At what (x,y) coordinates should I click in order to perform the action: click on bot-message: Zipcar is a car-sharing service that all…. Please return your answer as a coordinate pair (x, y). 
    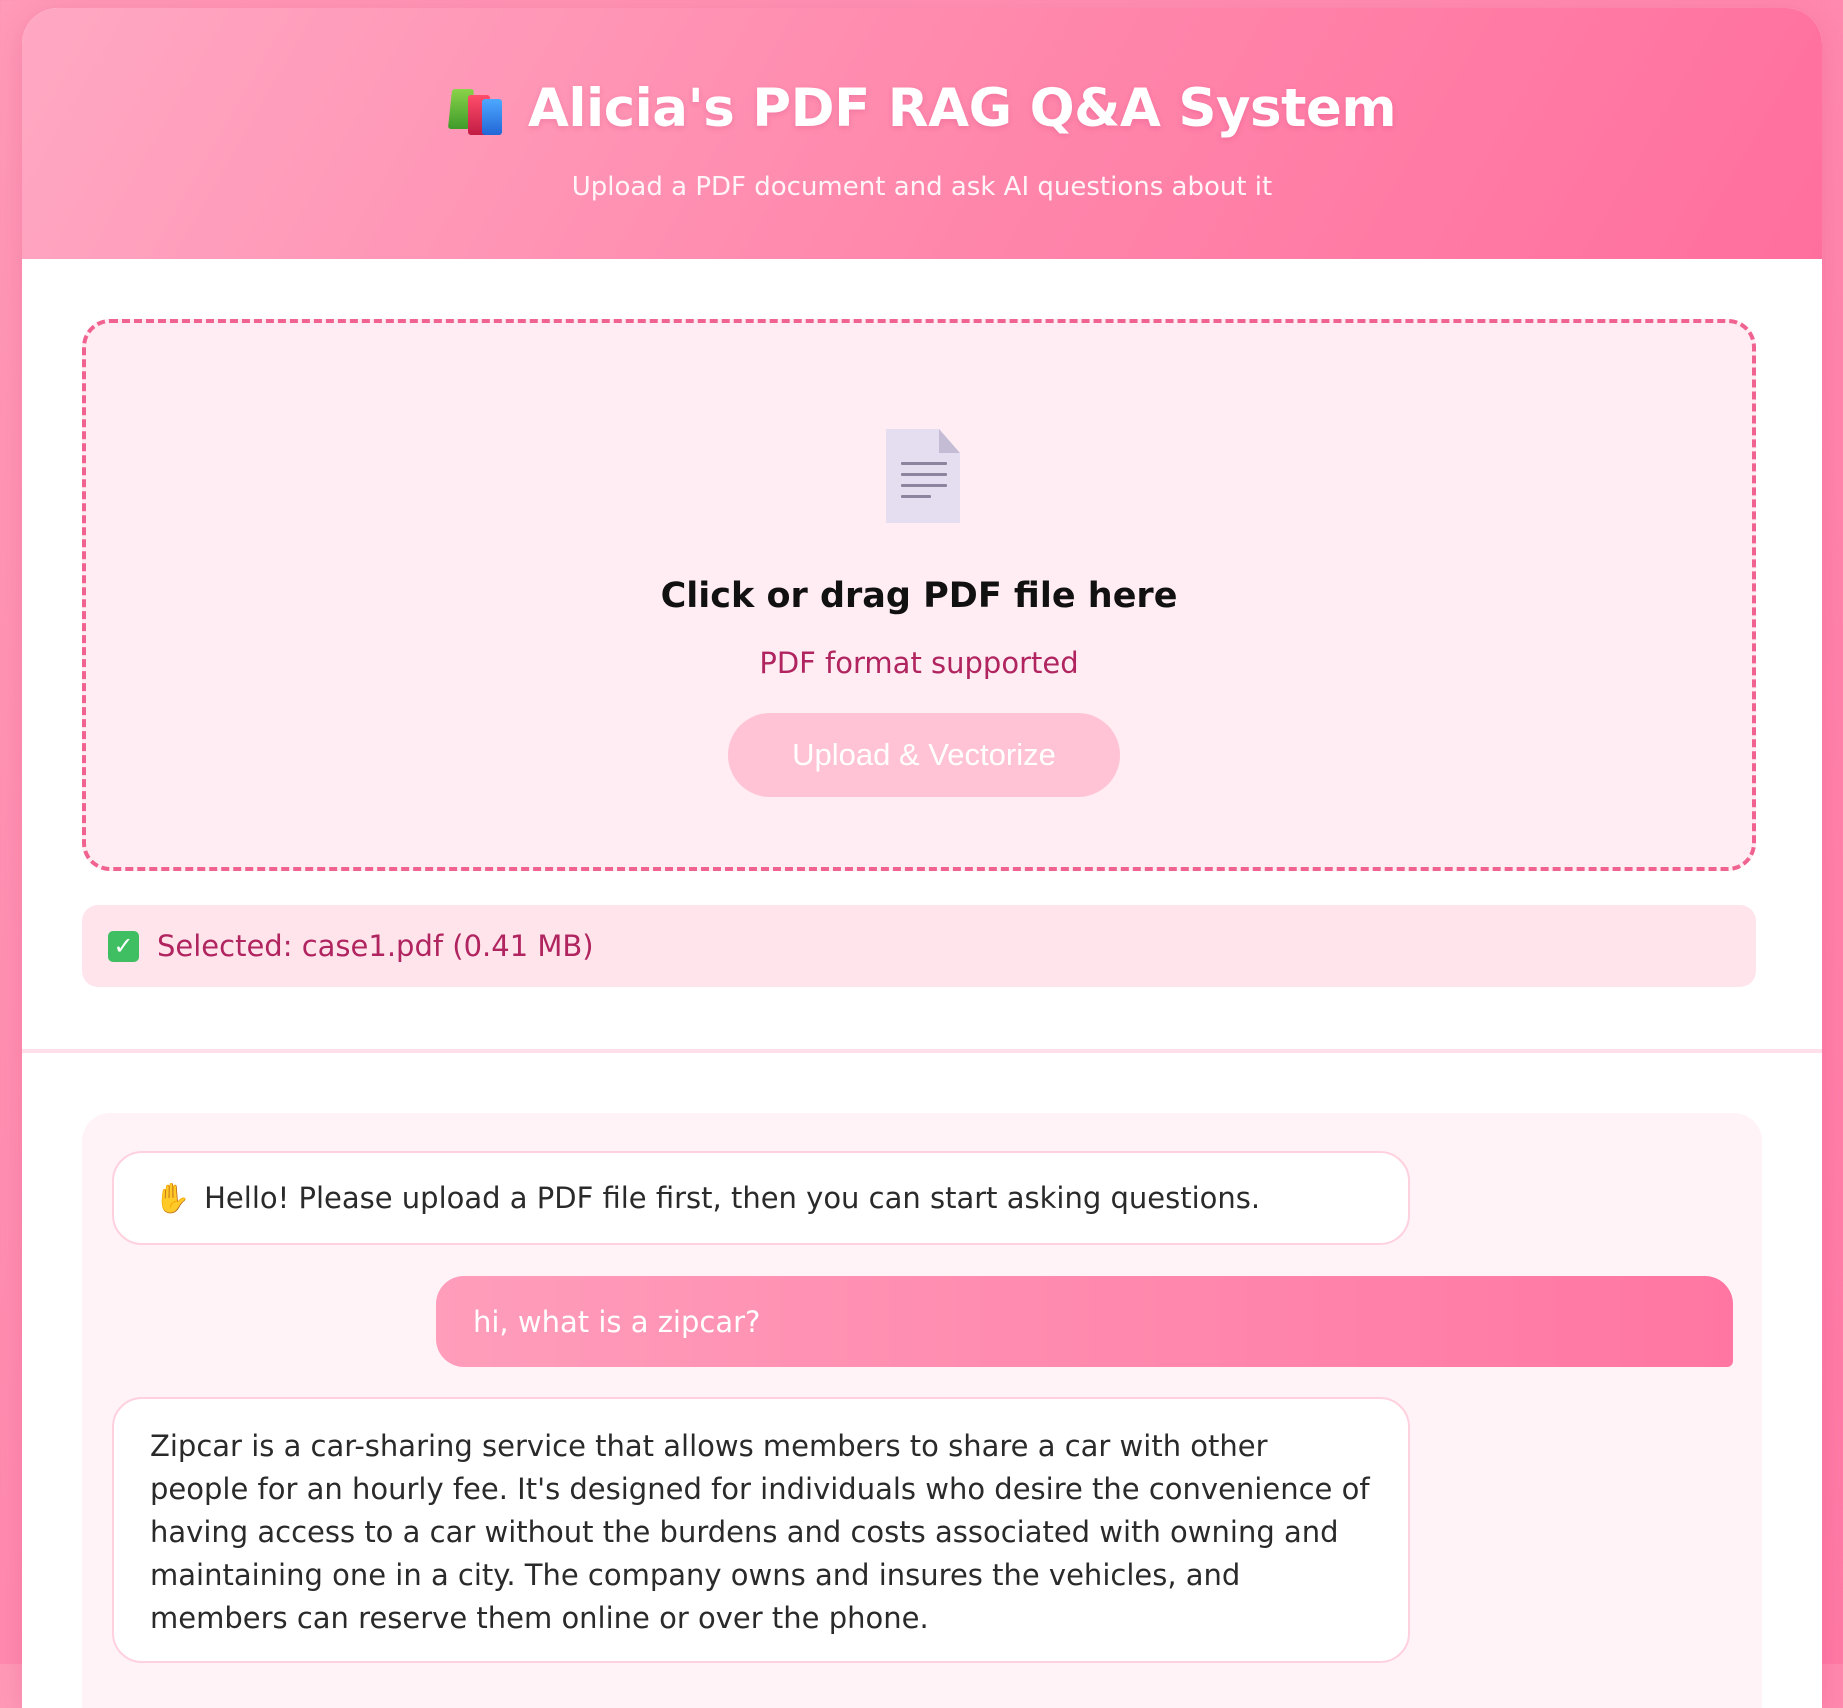
    Looking at the image, I should click on (761, 1530).